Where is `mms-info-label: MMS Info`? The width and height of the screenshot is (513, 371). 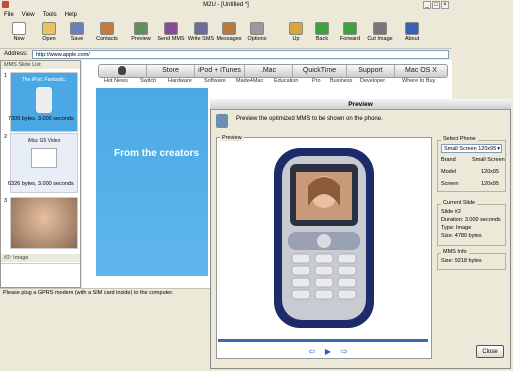
mms-info-label: MMS Info is located at coordinates (455, 252).